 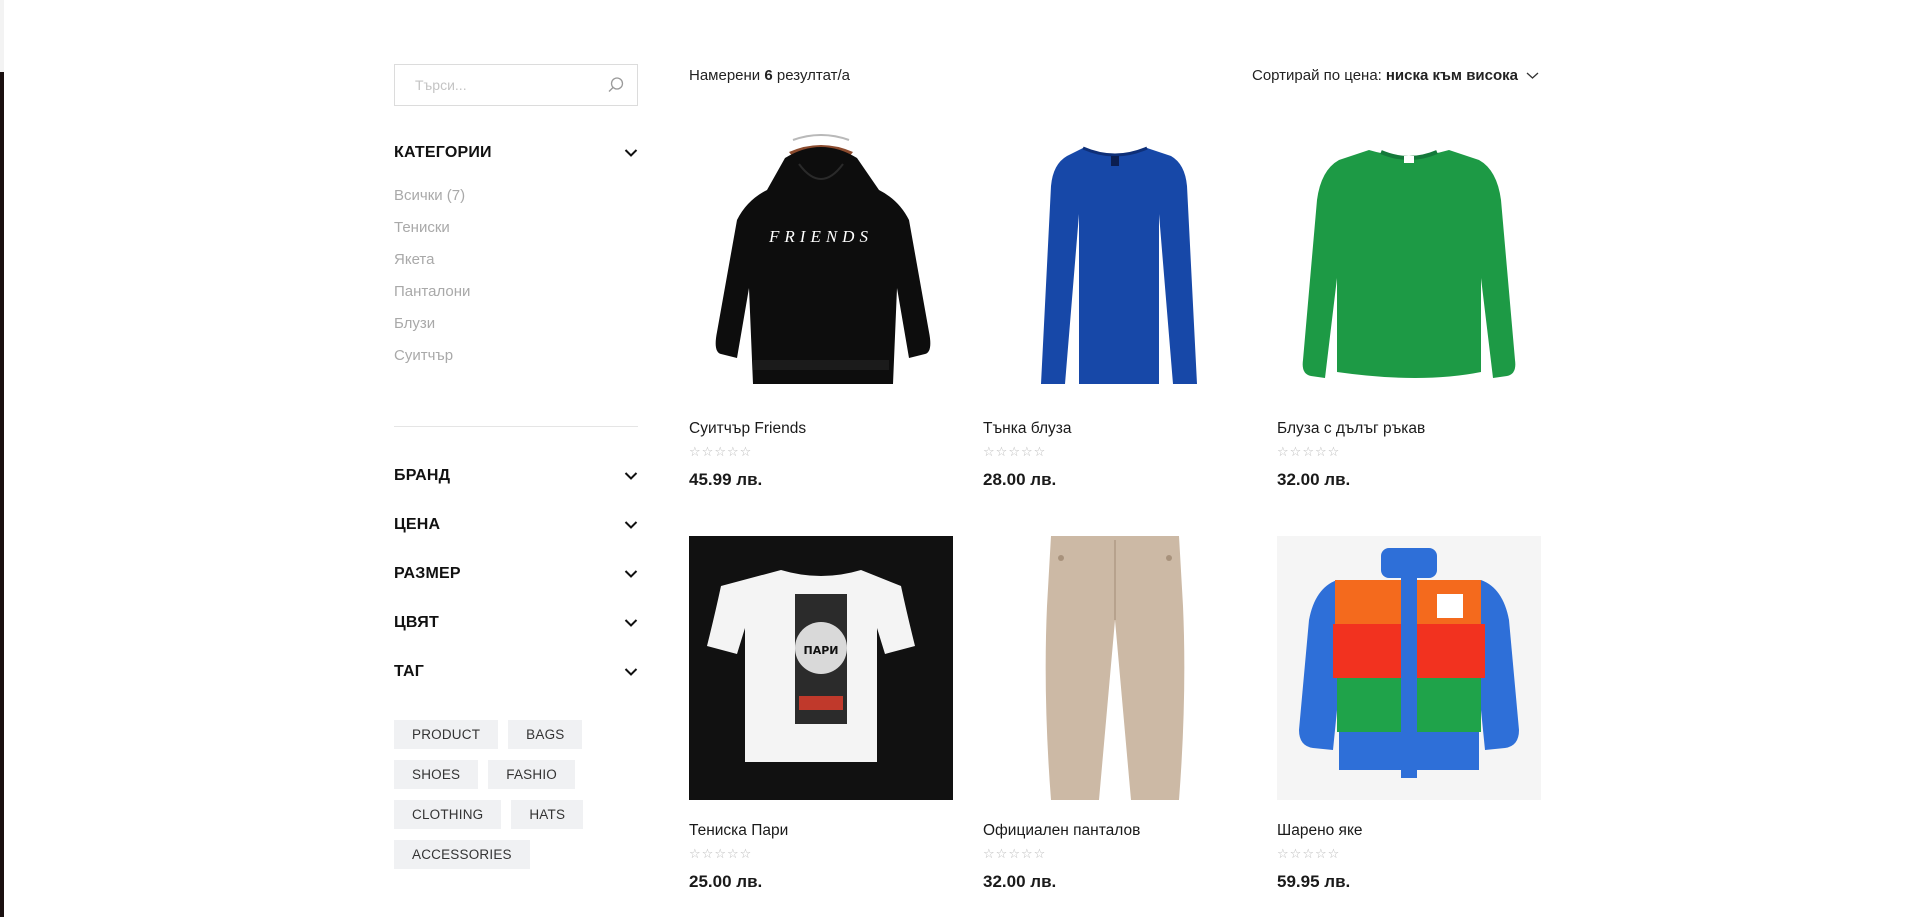 What do you see at coordinates (516, 671) in the screenshot?
I see `tag-filter-toggle: ТАГ` at bounding box center [516, 671].